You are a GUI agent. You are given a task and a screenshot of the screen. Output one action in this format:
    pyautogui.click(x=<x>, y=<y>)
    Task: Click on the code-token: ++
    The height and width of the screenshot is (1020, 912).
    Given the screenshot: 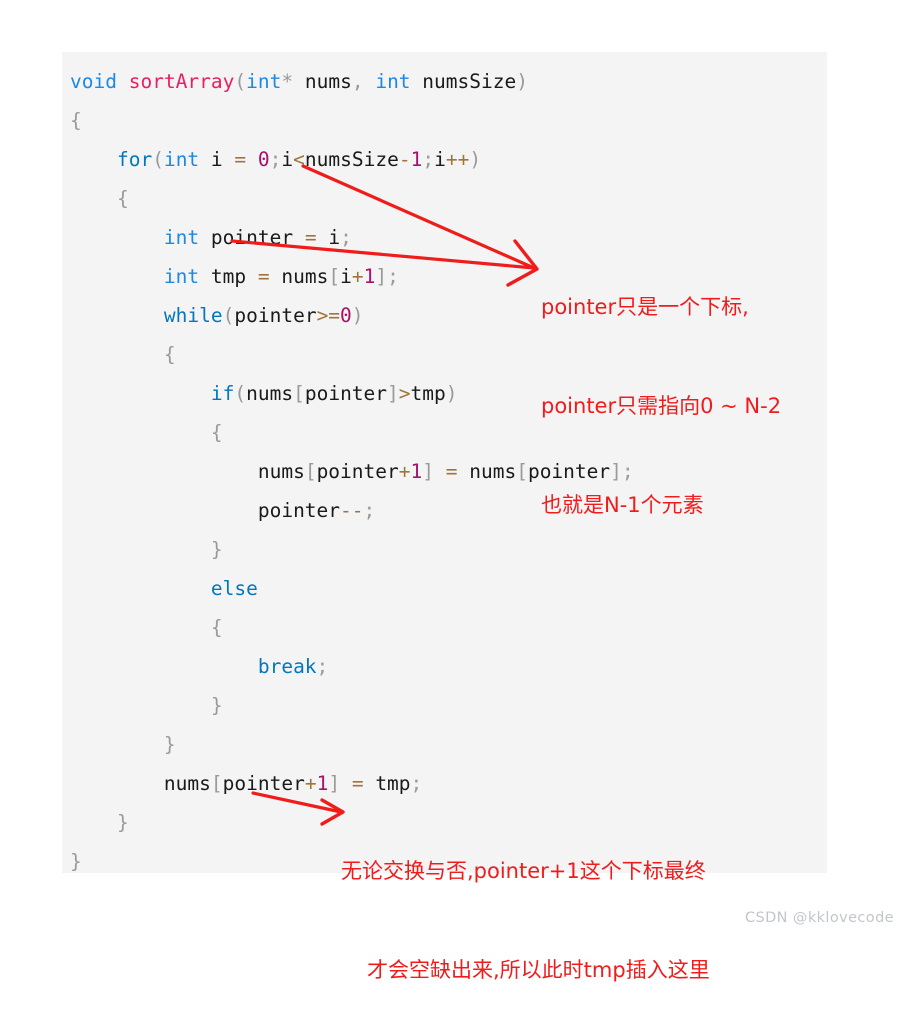 What is the action you would take?
    pyautogui.click(x=457, y=159)
    